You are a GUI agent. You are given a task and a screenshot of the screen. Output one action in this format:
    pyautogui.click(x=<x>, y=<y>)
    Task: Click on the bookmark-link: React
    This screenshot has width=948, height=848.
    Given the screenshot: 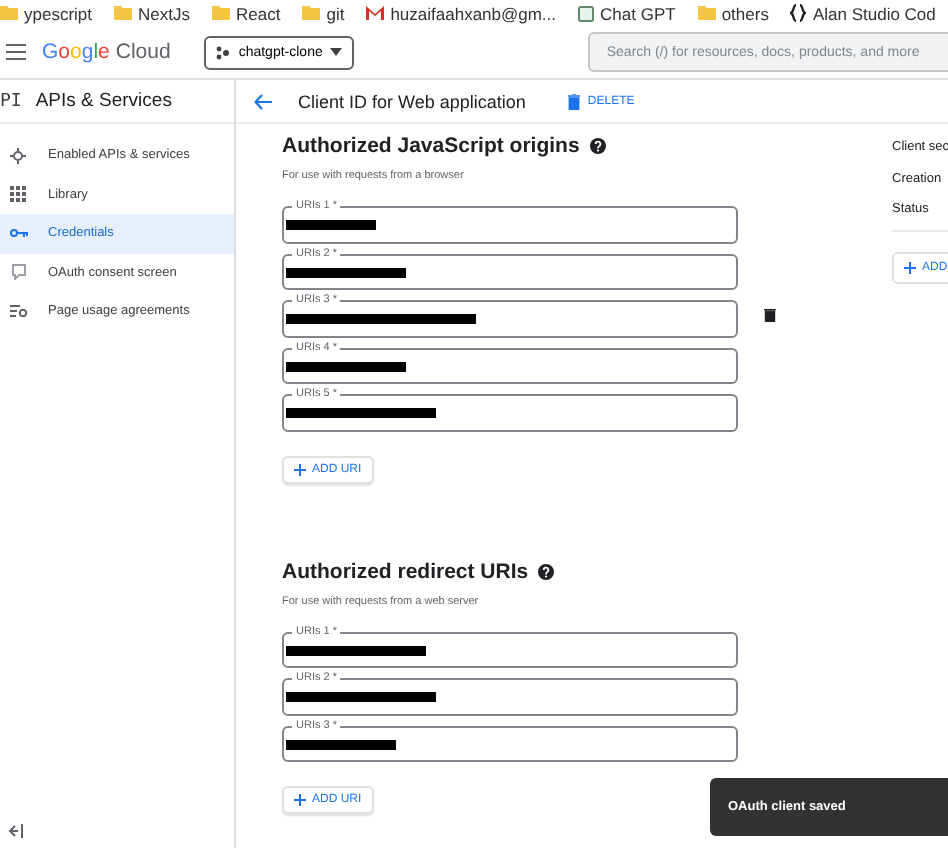 What is the action you would take?
    pyautogui.click(x=258, y=13)
    